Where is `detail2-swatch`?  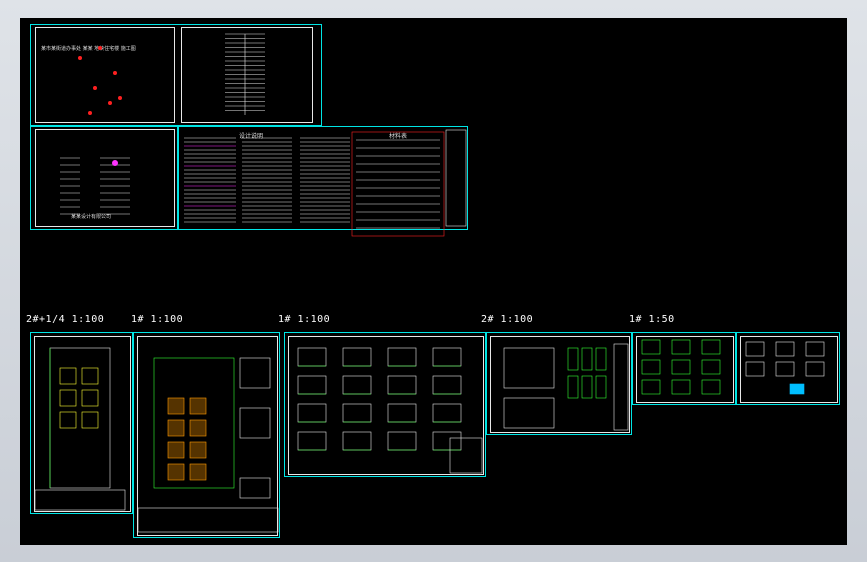 detail2-swatch is located at coordinates (797, 389).